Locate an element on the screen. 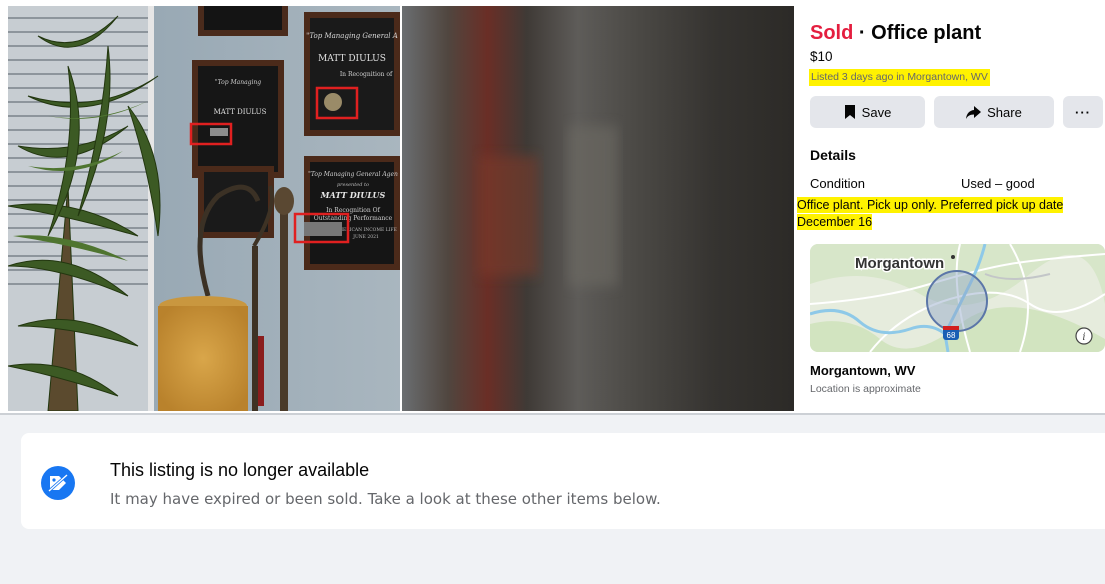  more-options-button: ··· is located at coordinates (1083, 112).